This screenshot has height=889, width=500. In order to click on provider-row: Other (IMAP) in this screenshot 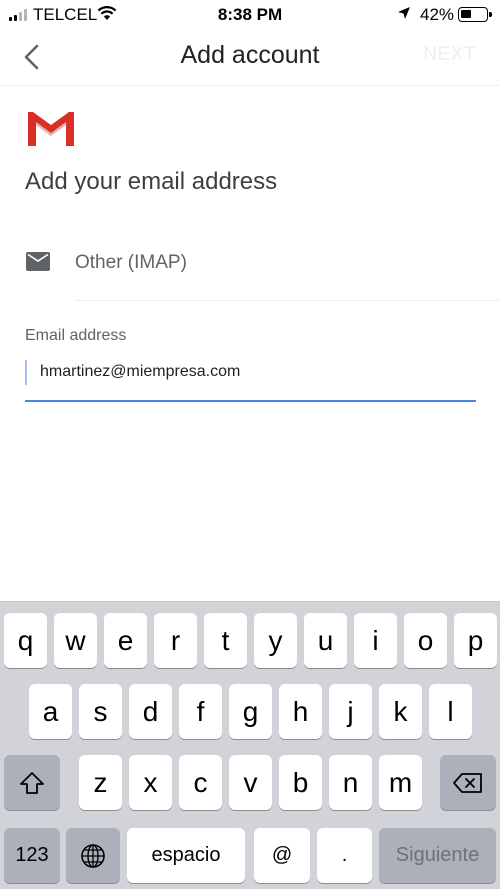, I will do `click(250, 266)`.